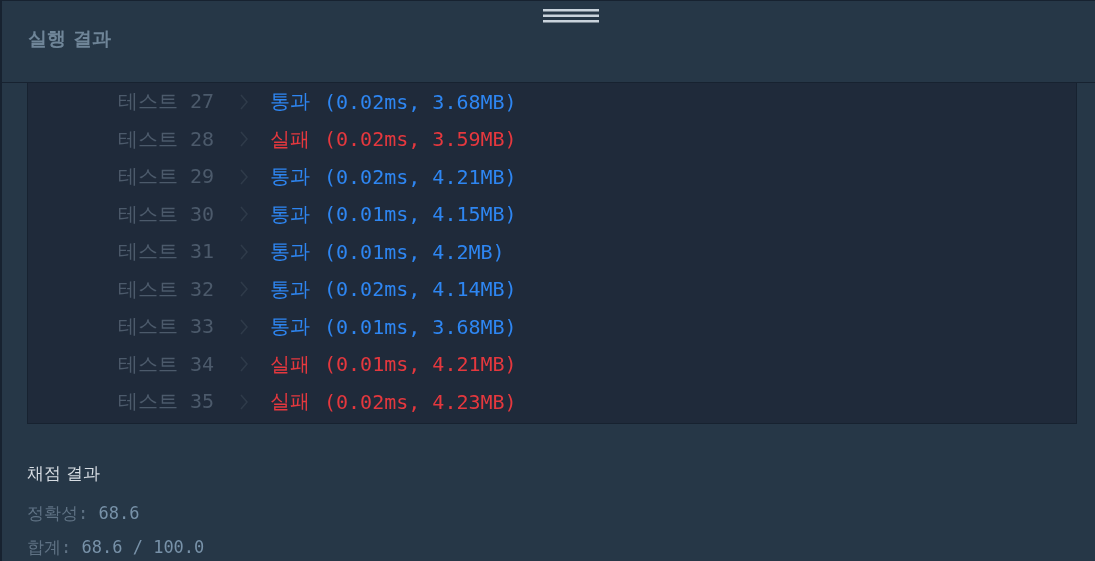 The image size is (1095, 561). What do you see at coordinates (414, 251) in the screenshot?
I see `test-detail: (0.01ms, 4.2MB)` at bounding box center [414, 251].